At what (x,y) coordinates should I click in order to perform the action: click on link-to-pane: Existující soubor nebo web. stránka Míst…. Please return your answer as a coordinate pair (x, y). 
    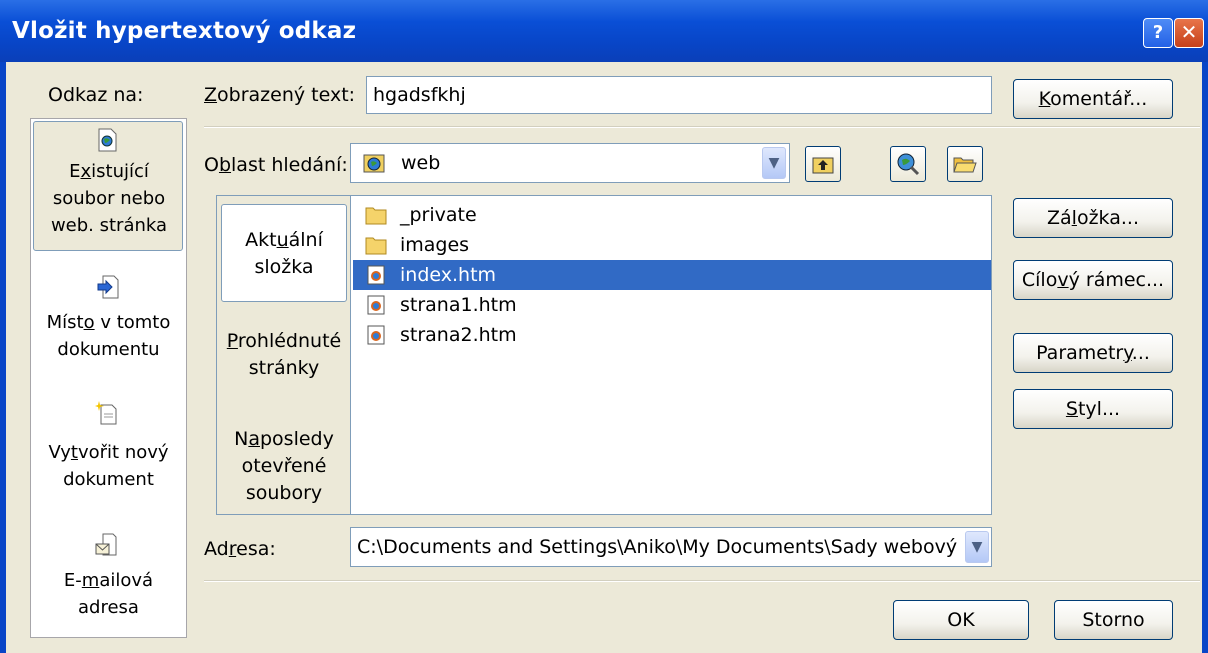
    Looking at the image, I should click on (108, 378).